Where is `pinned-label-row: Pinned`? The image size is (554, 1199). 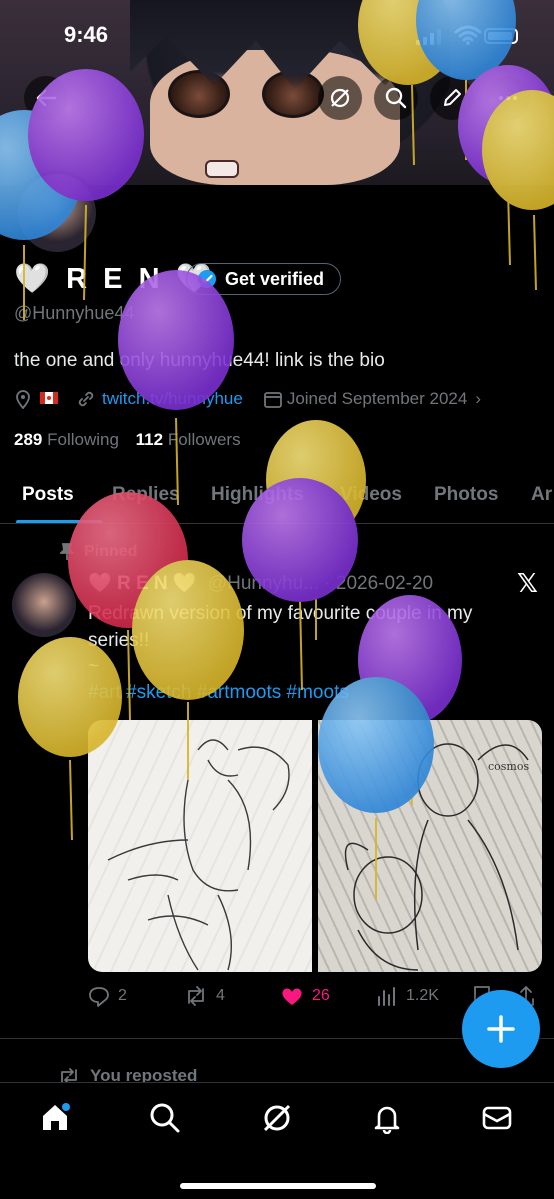 pinned-label-row: Pinned is located at coordinates (98, 552).